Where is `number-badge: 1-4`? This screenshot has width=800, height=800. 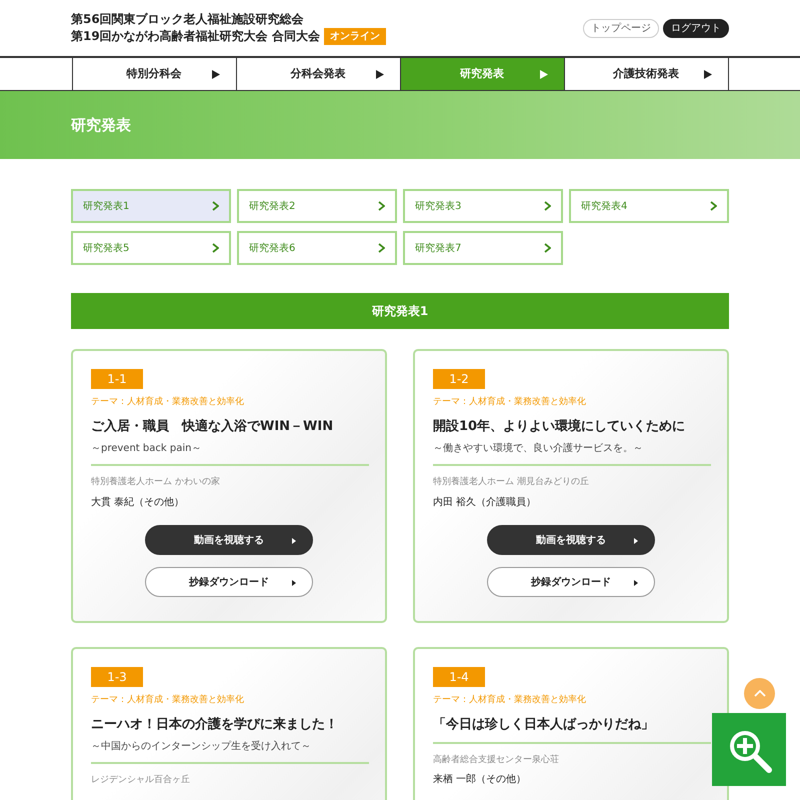 number-badge: 1-4 is located at coordinates (459, 677).